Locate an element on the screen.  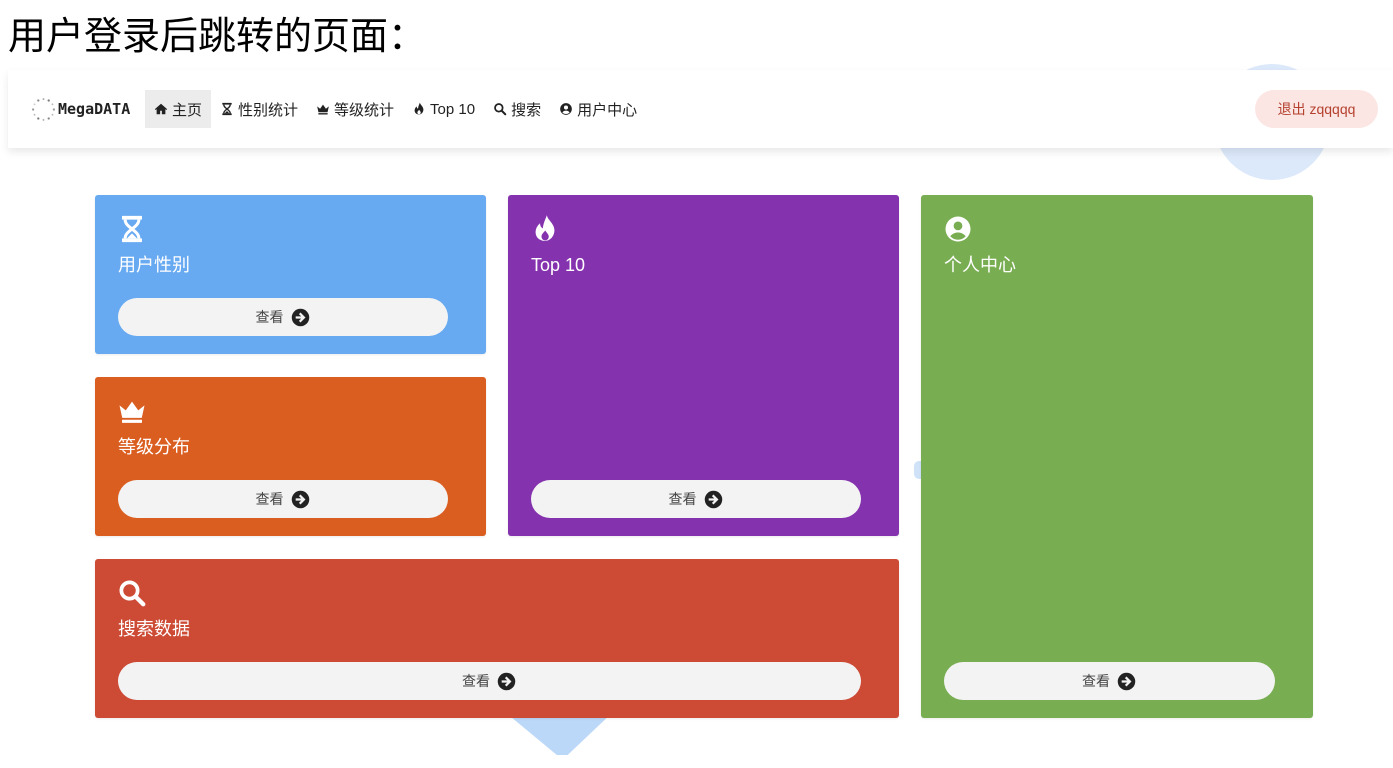
home-icon is located at coordinates (161, 109).